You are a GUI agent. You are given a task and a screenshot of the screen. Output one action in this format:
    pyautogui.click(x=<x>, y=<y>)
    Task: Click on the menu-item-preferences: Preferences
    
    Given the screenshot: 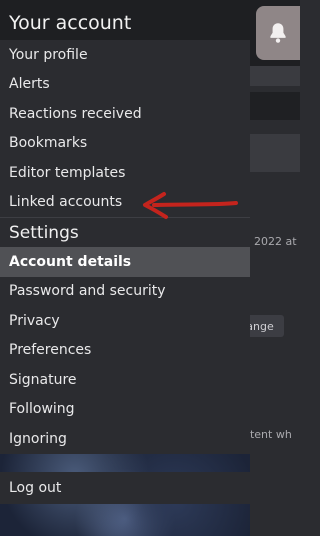 What is the action you would take?
    pyautogui.click(x=125, y=351)
    